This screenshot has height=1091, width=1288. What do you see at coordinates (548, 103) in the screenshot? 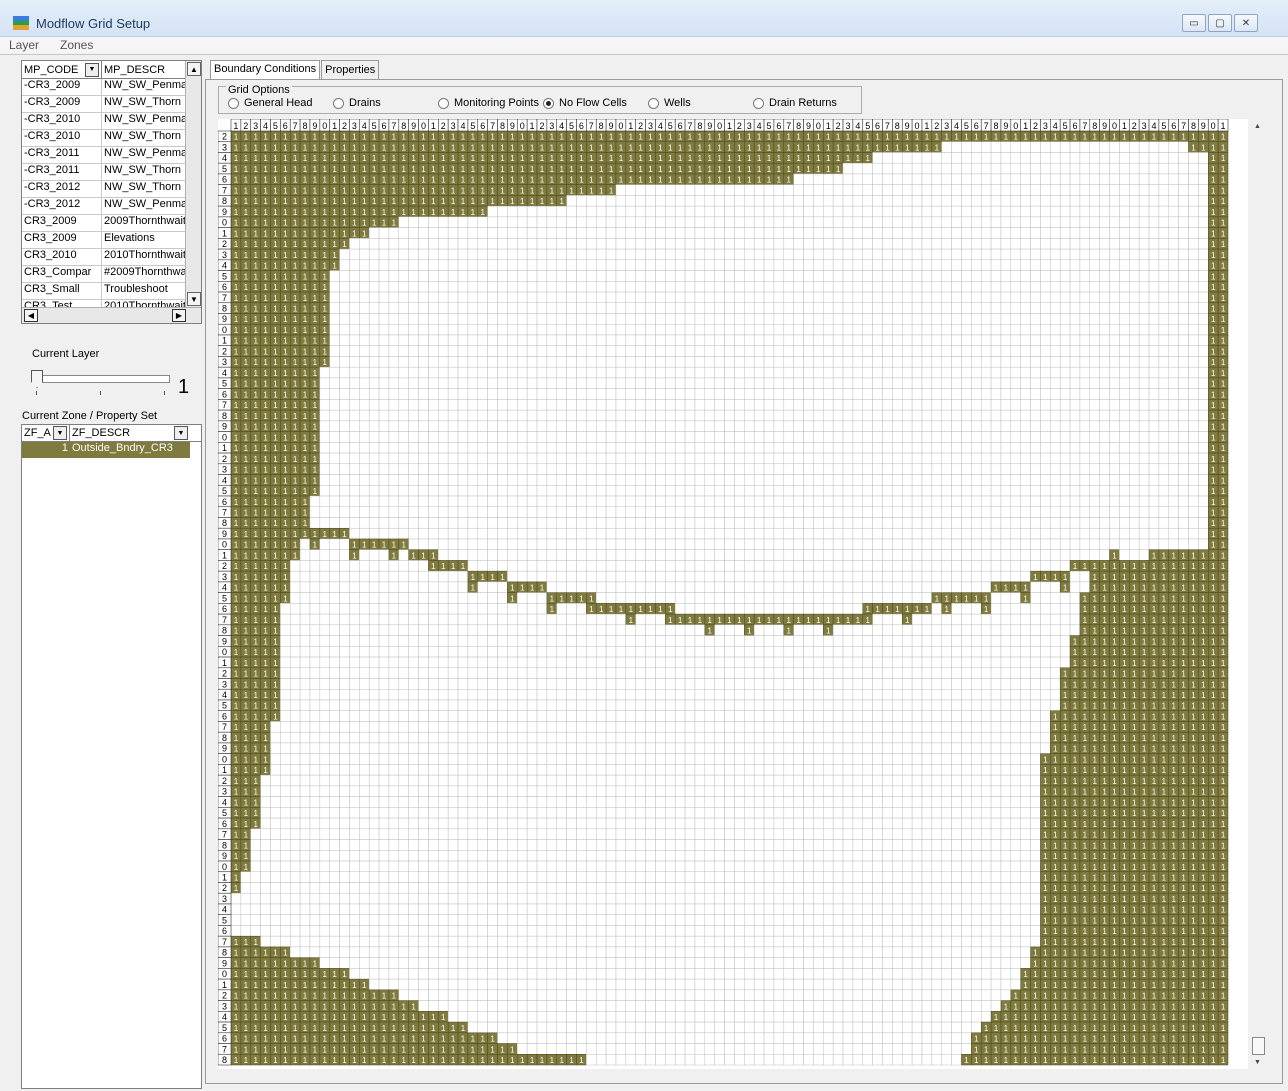
I see `radio-circle-selected` at bounding box center [548, 103].